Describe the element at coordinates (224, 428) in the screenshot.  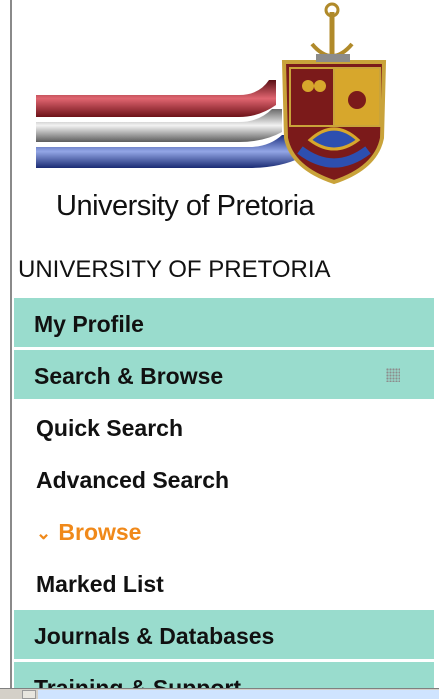
I see `menu-quick-search: Quick Search` at that location.